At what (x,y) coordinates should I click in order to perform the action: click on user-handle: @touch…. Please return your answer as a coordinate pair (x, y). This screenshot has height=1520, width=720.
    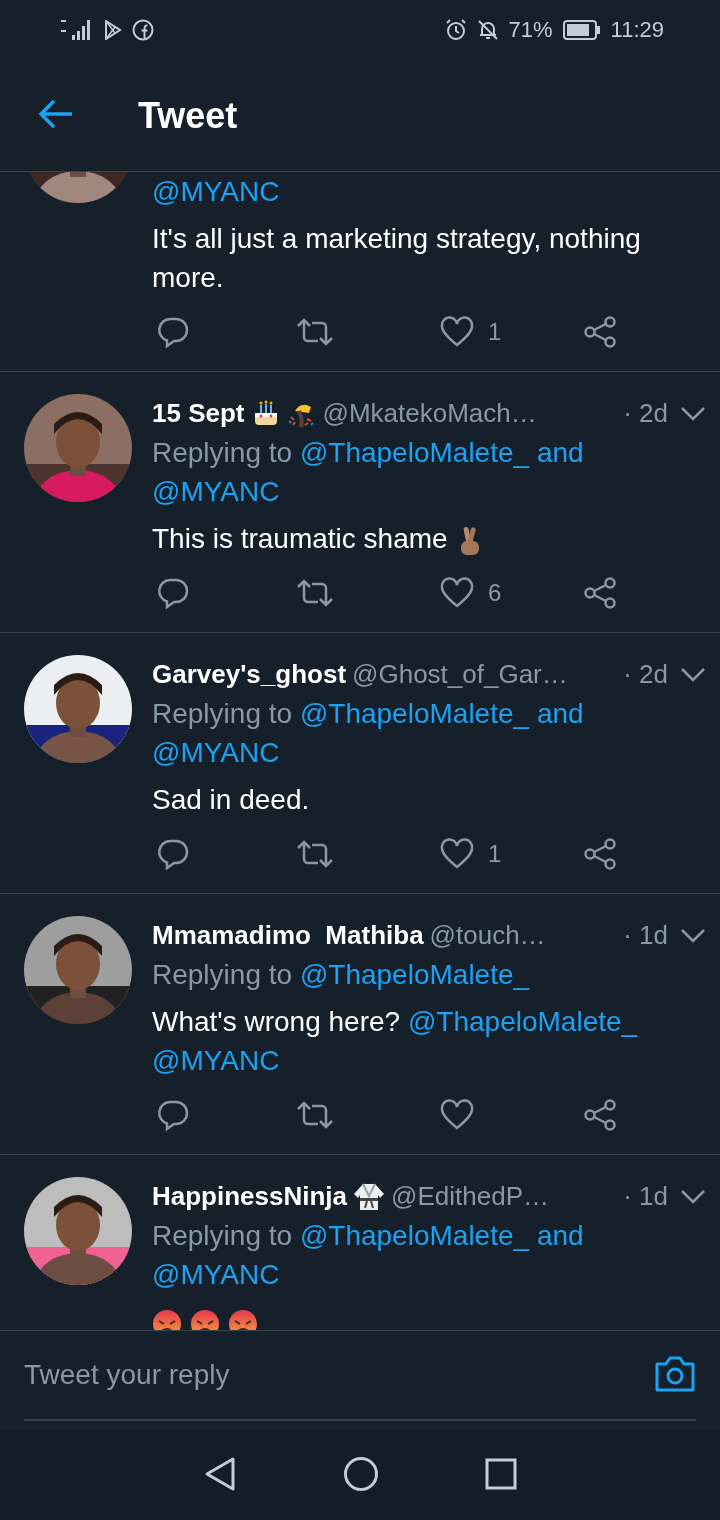
    Looking at the image, I should click on (487, 935).